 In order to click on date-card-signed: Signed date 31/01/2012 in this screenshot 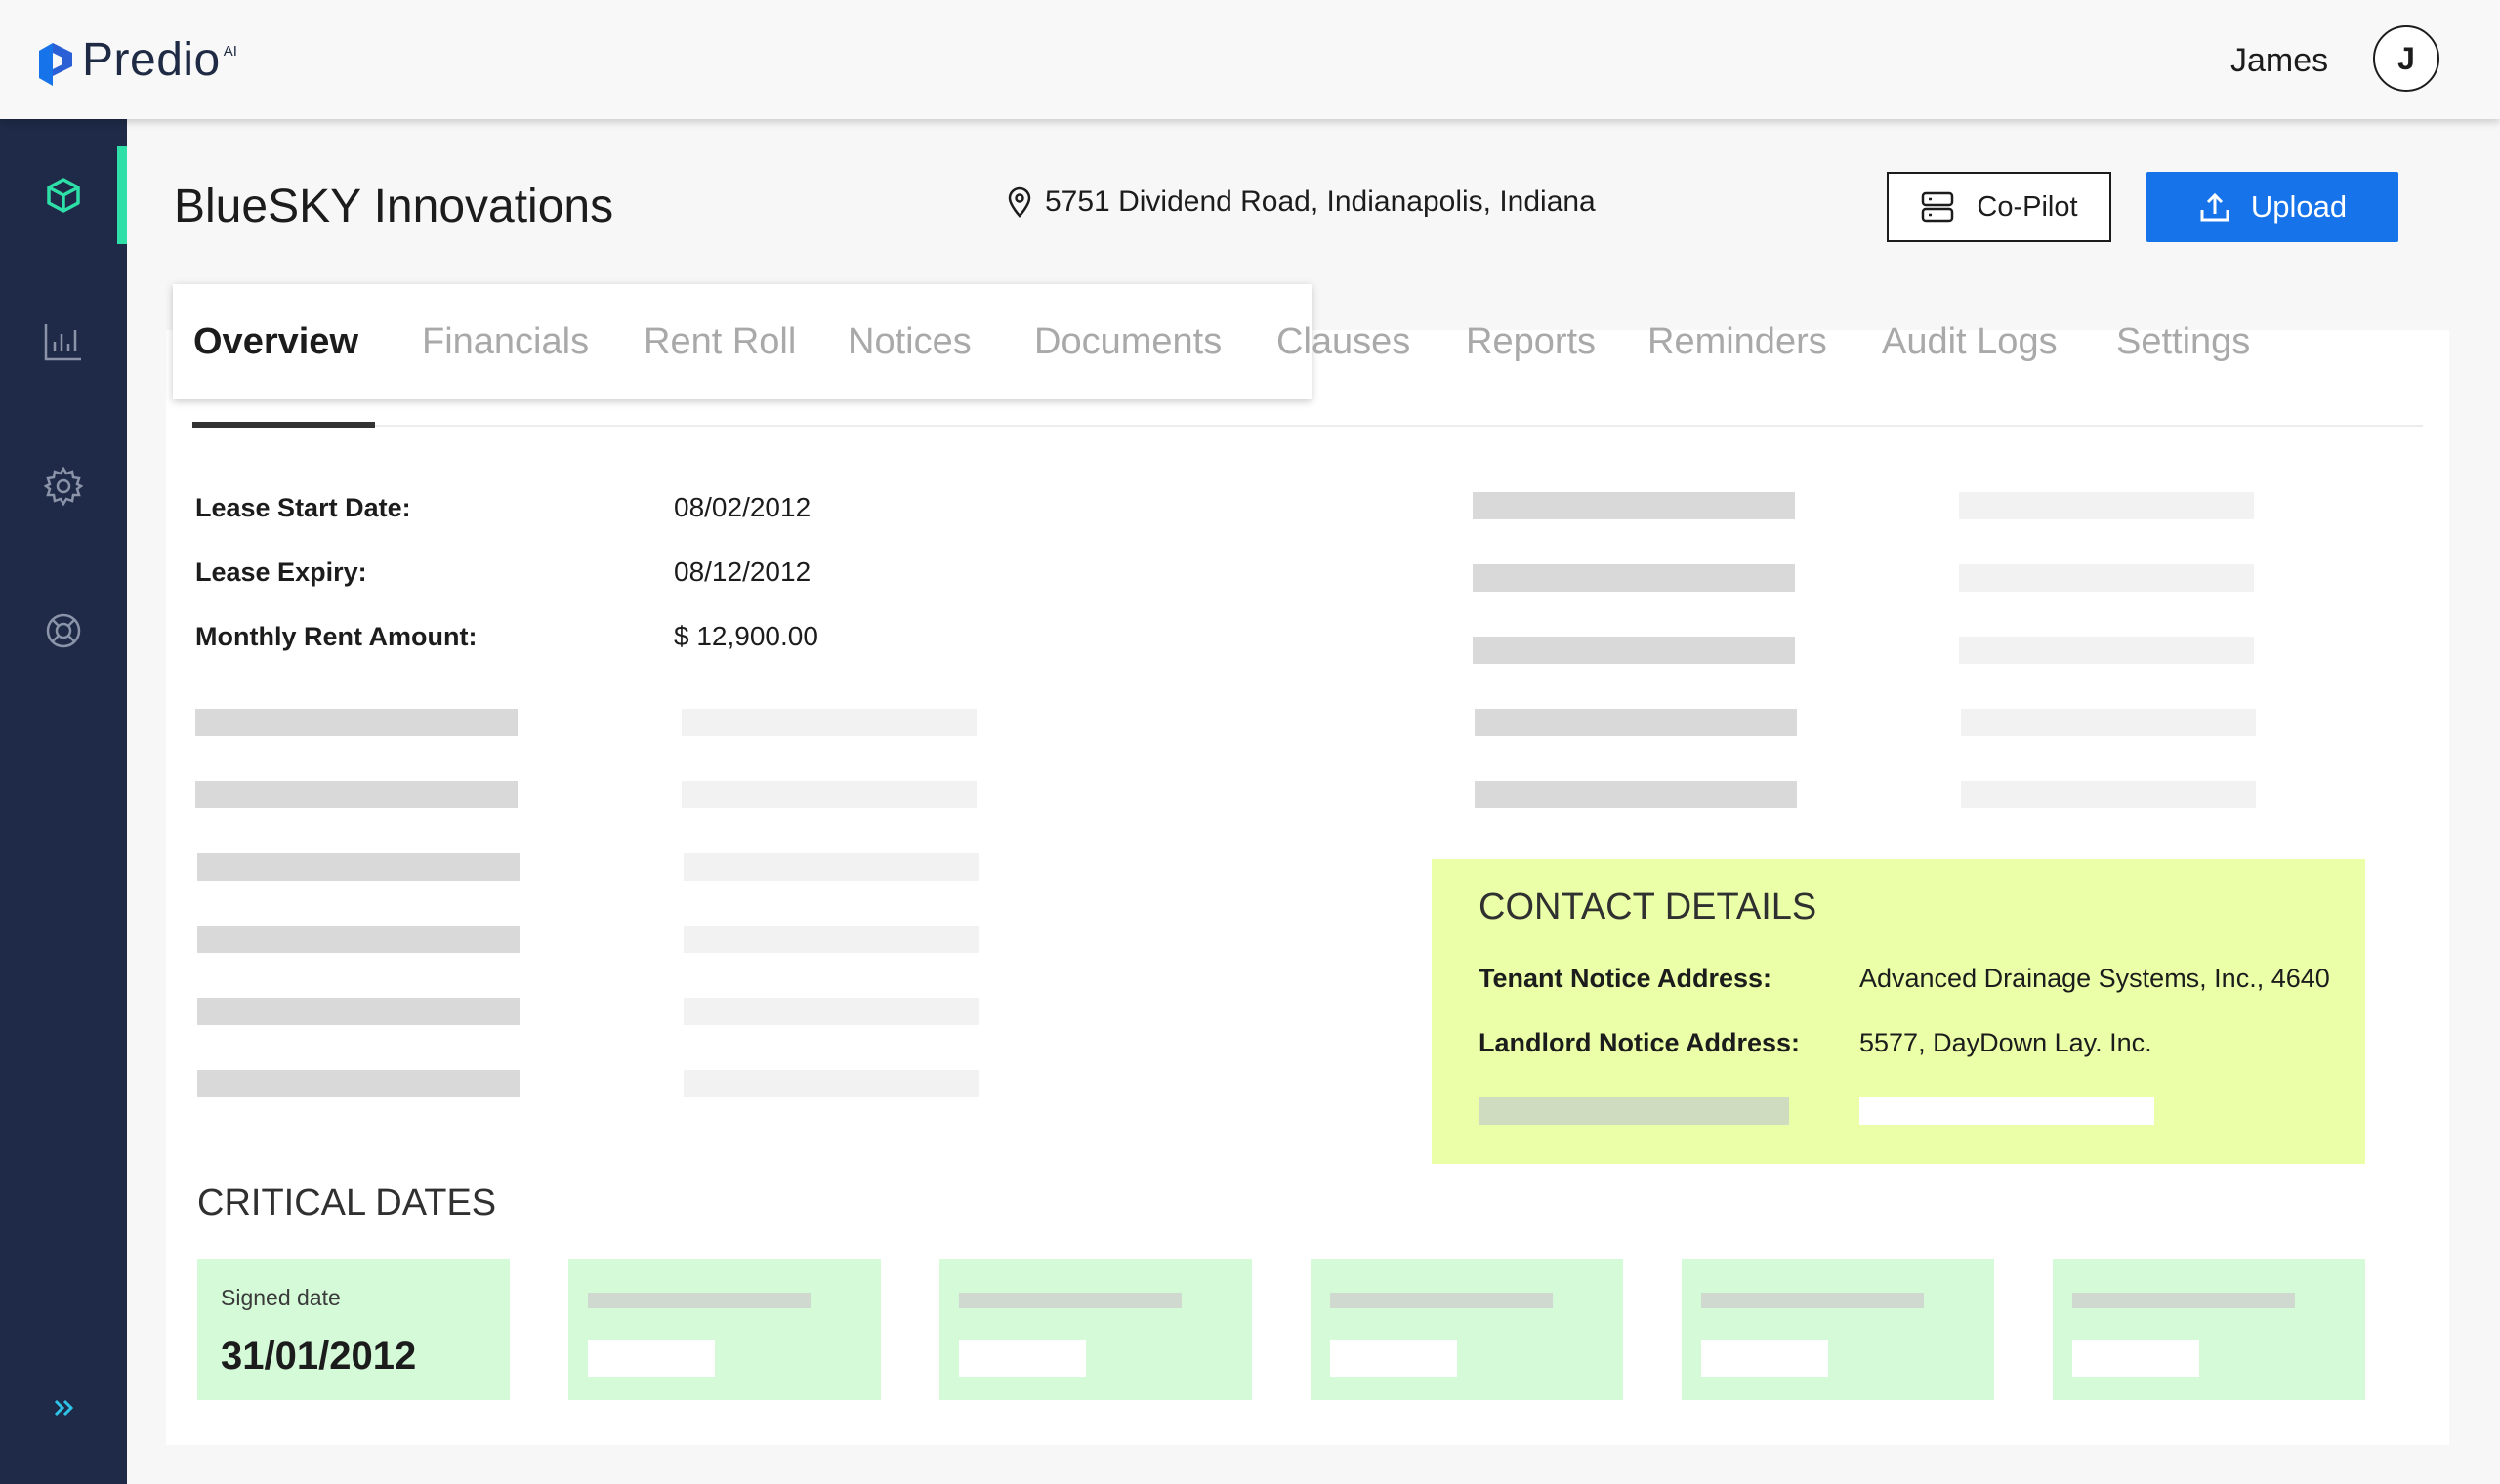, I will do `click(353, 1330)`.